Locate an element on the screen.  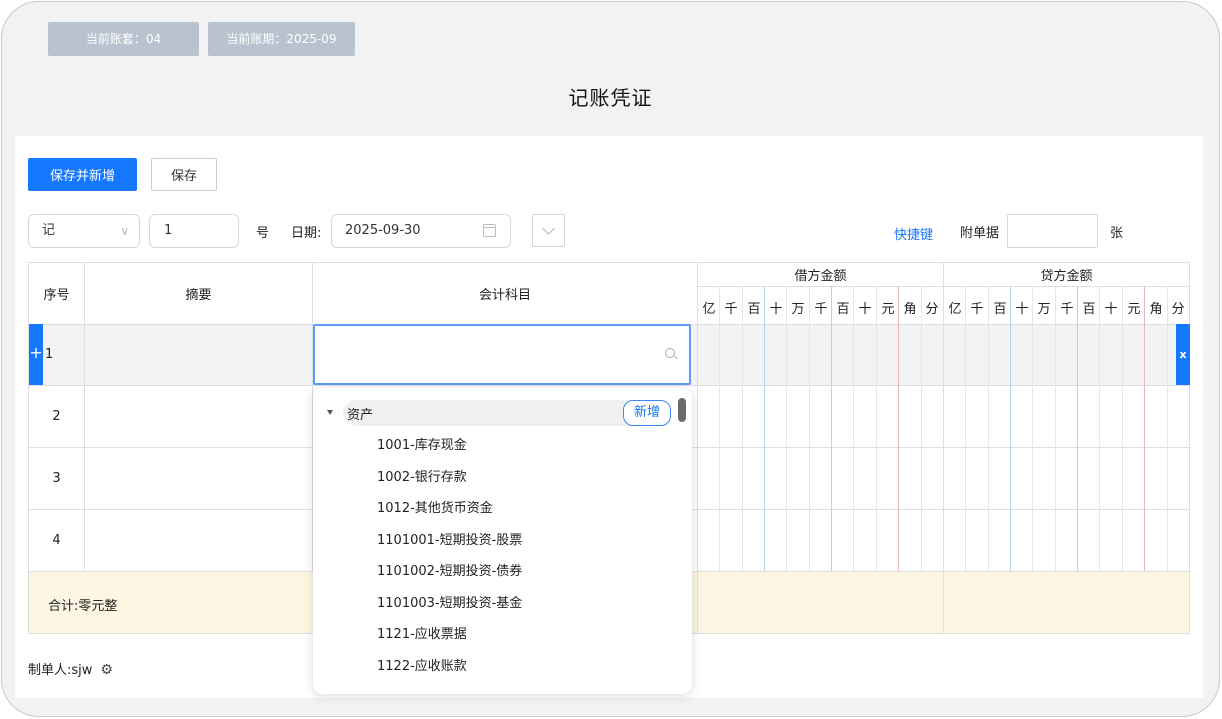
row-seq-3: 3 is located at coordinates (56, 478).